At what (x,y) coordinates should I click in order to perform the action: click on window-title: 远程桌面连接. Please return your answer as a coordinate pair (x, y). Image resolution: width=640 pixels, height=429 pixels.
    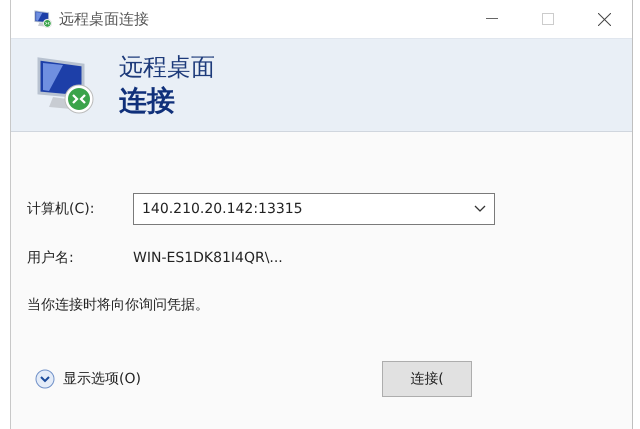
    Looking at the image, I should click on (104, 19).